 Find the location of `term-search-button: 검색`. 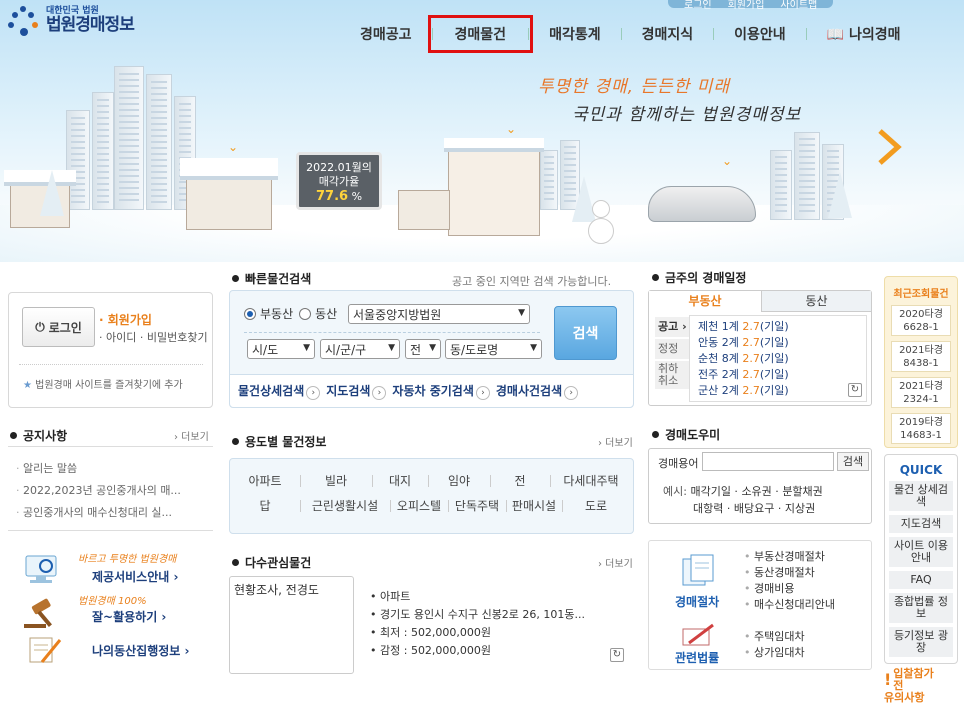

term-search-button: 검색 is located at coordinates (853, 461).